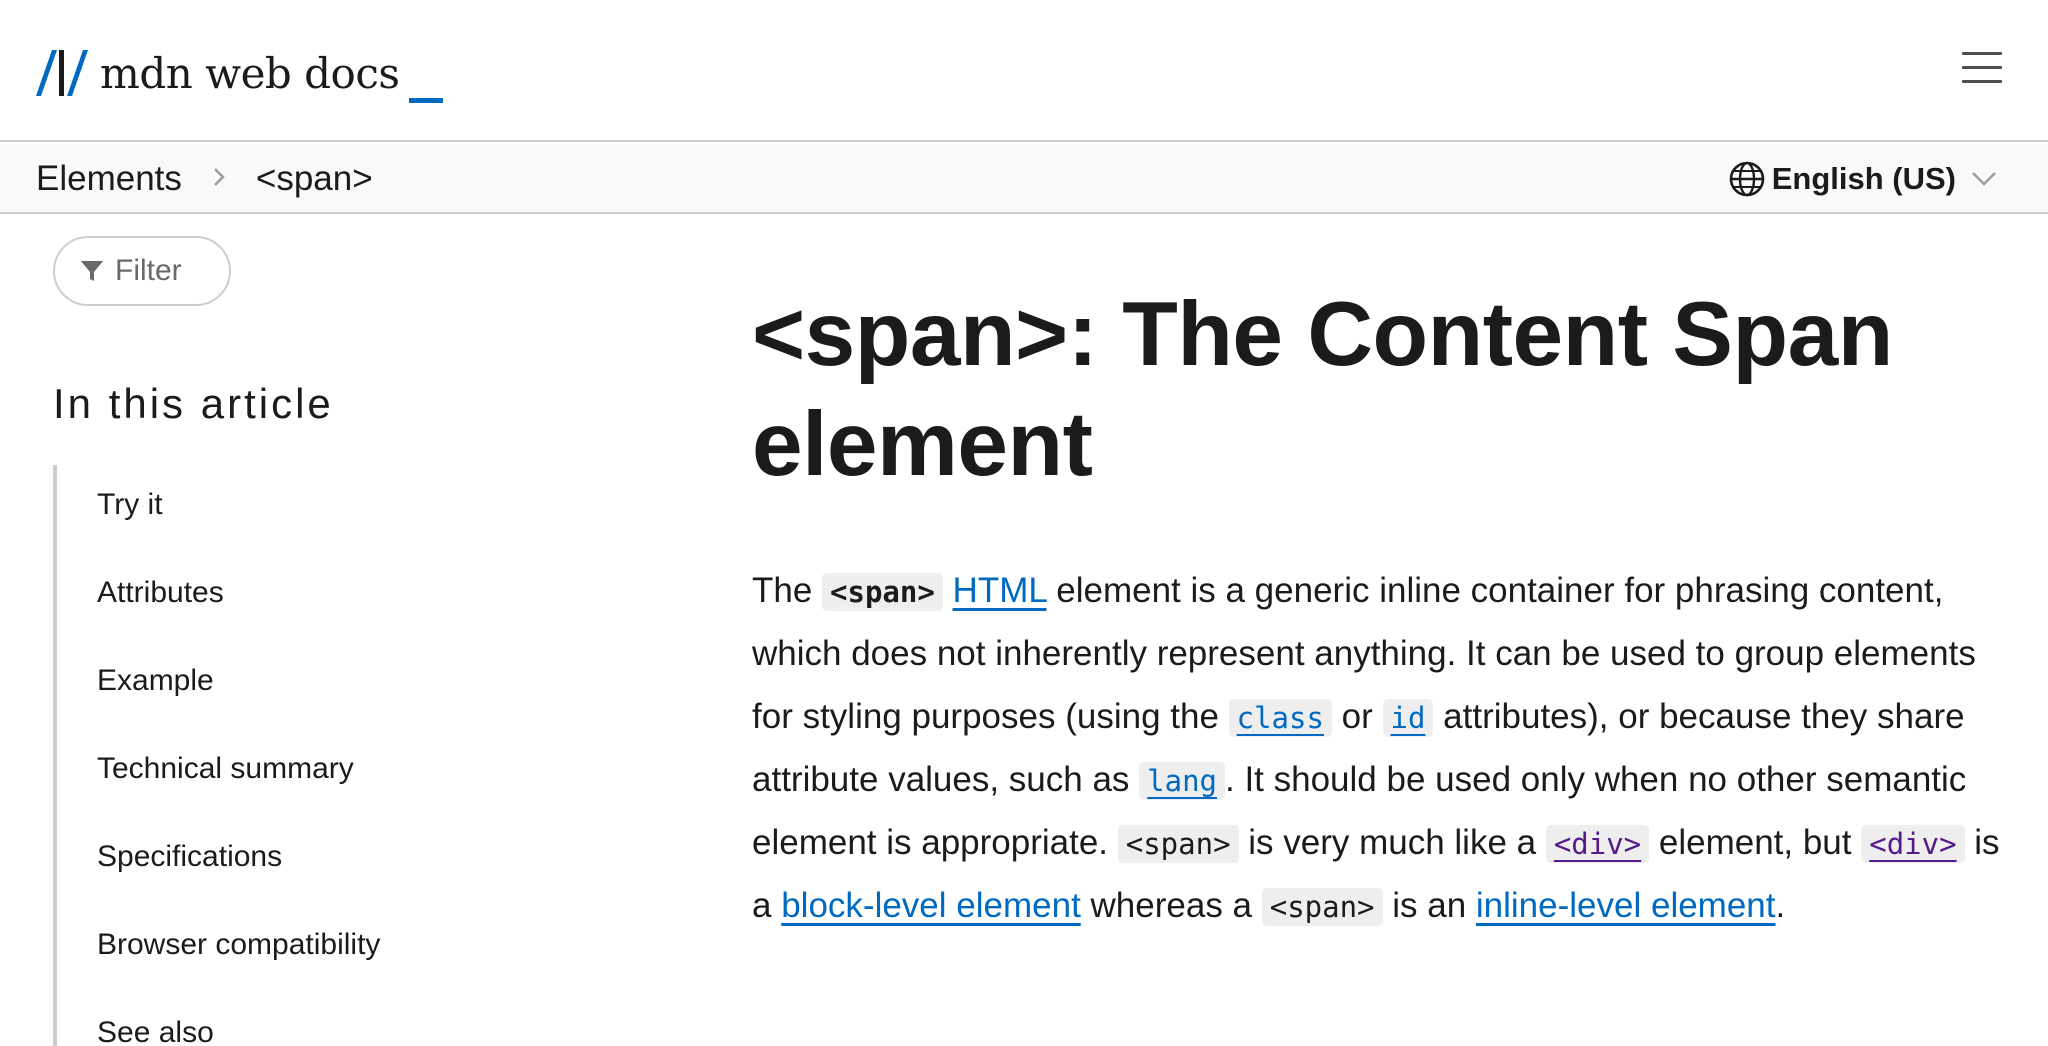 This screenshot has height=1046, width=2048. Describe the element at coordinates (1755, 843) in the screenshot. I see `text: element, but` at that location.